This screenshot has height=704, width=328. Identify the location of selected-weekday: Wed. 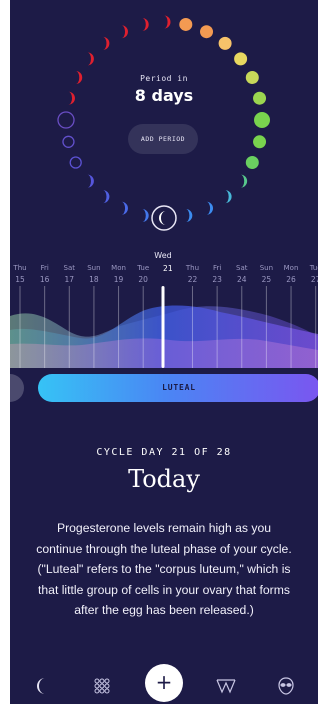
(163, 255).